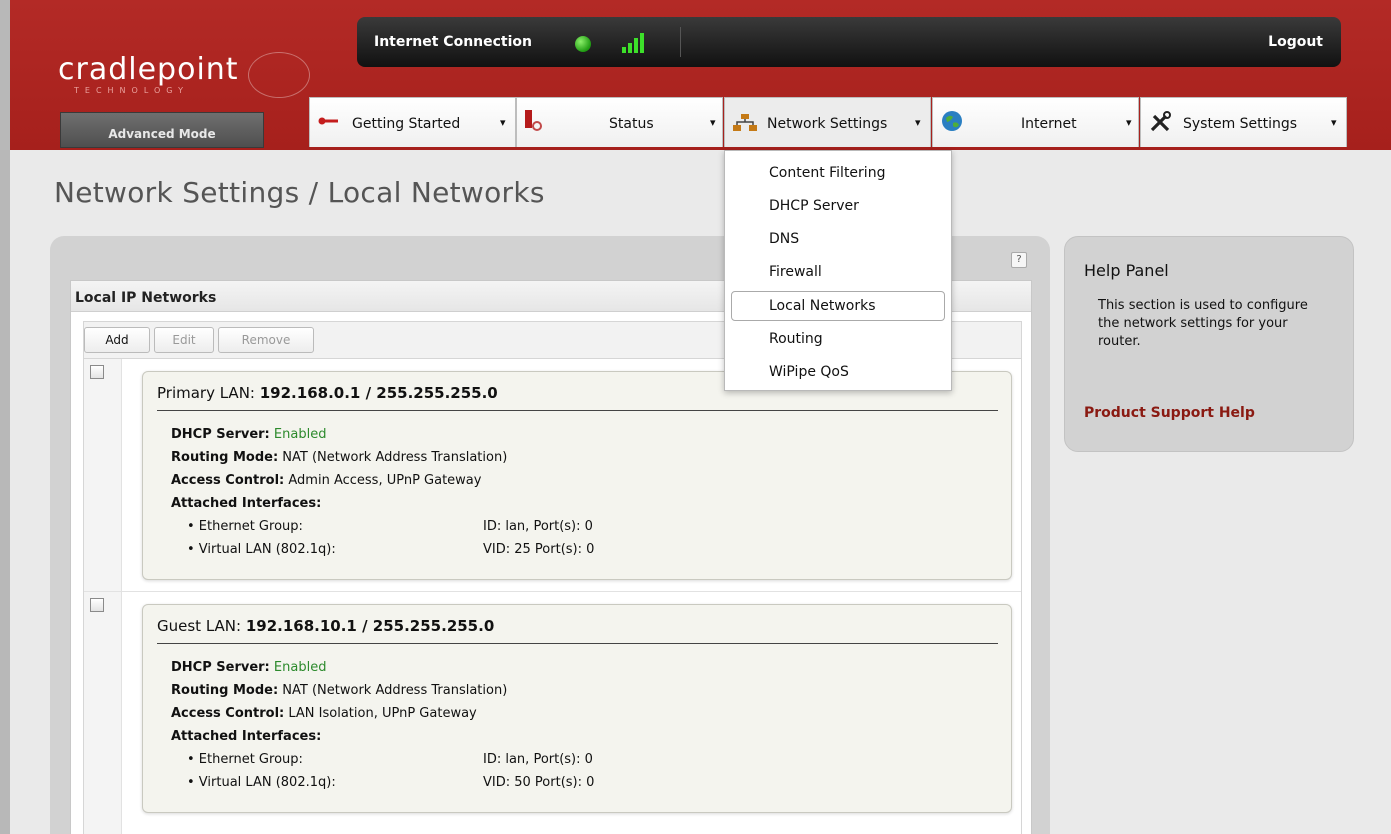 This screenshot has width=1391, height=834. Describe the element at coordinates (370, 626) in the screenshot. I see `network-address: 192.168.10.1 / 255.255.255.0` at that location.